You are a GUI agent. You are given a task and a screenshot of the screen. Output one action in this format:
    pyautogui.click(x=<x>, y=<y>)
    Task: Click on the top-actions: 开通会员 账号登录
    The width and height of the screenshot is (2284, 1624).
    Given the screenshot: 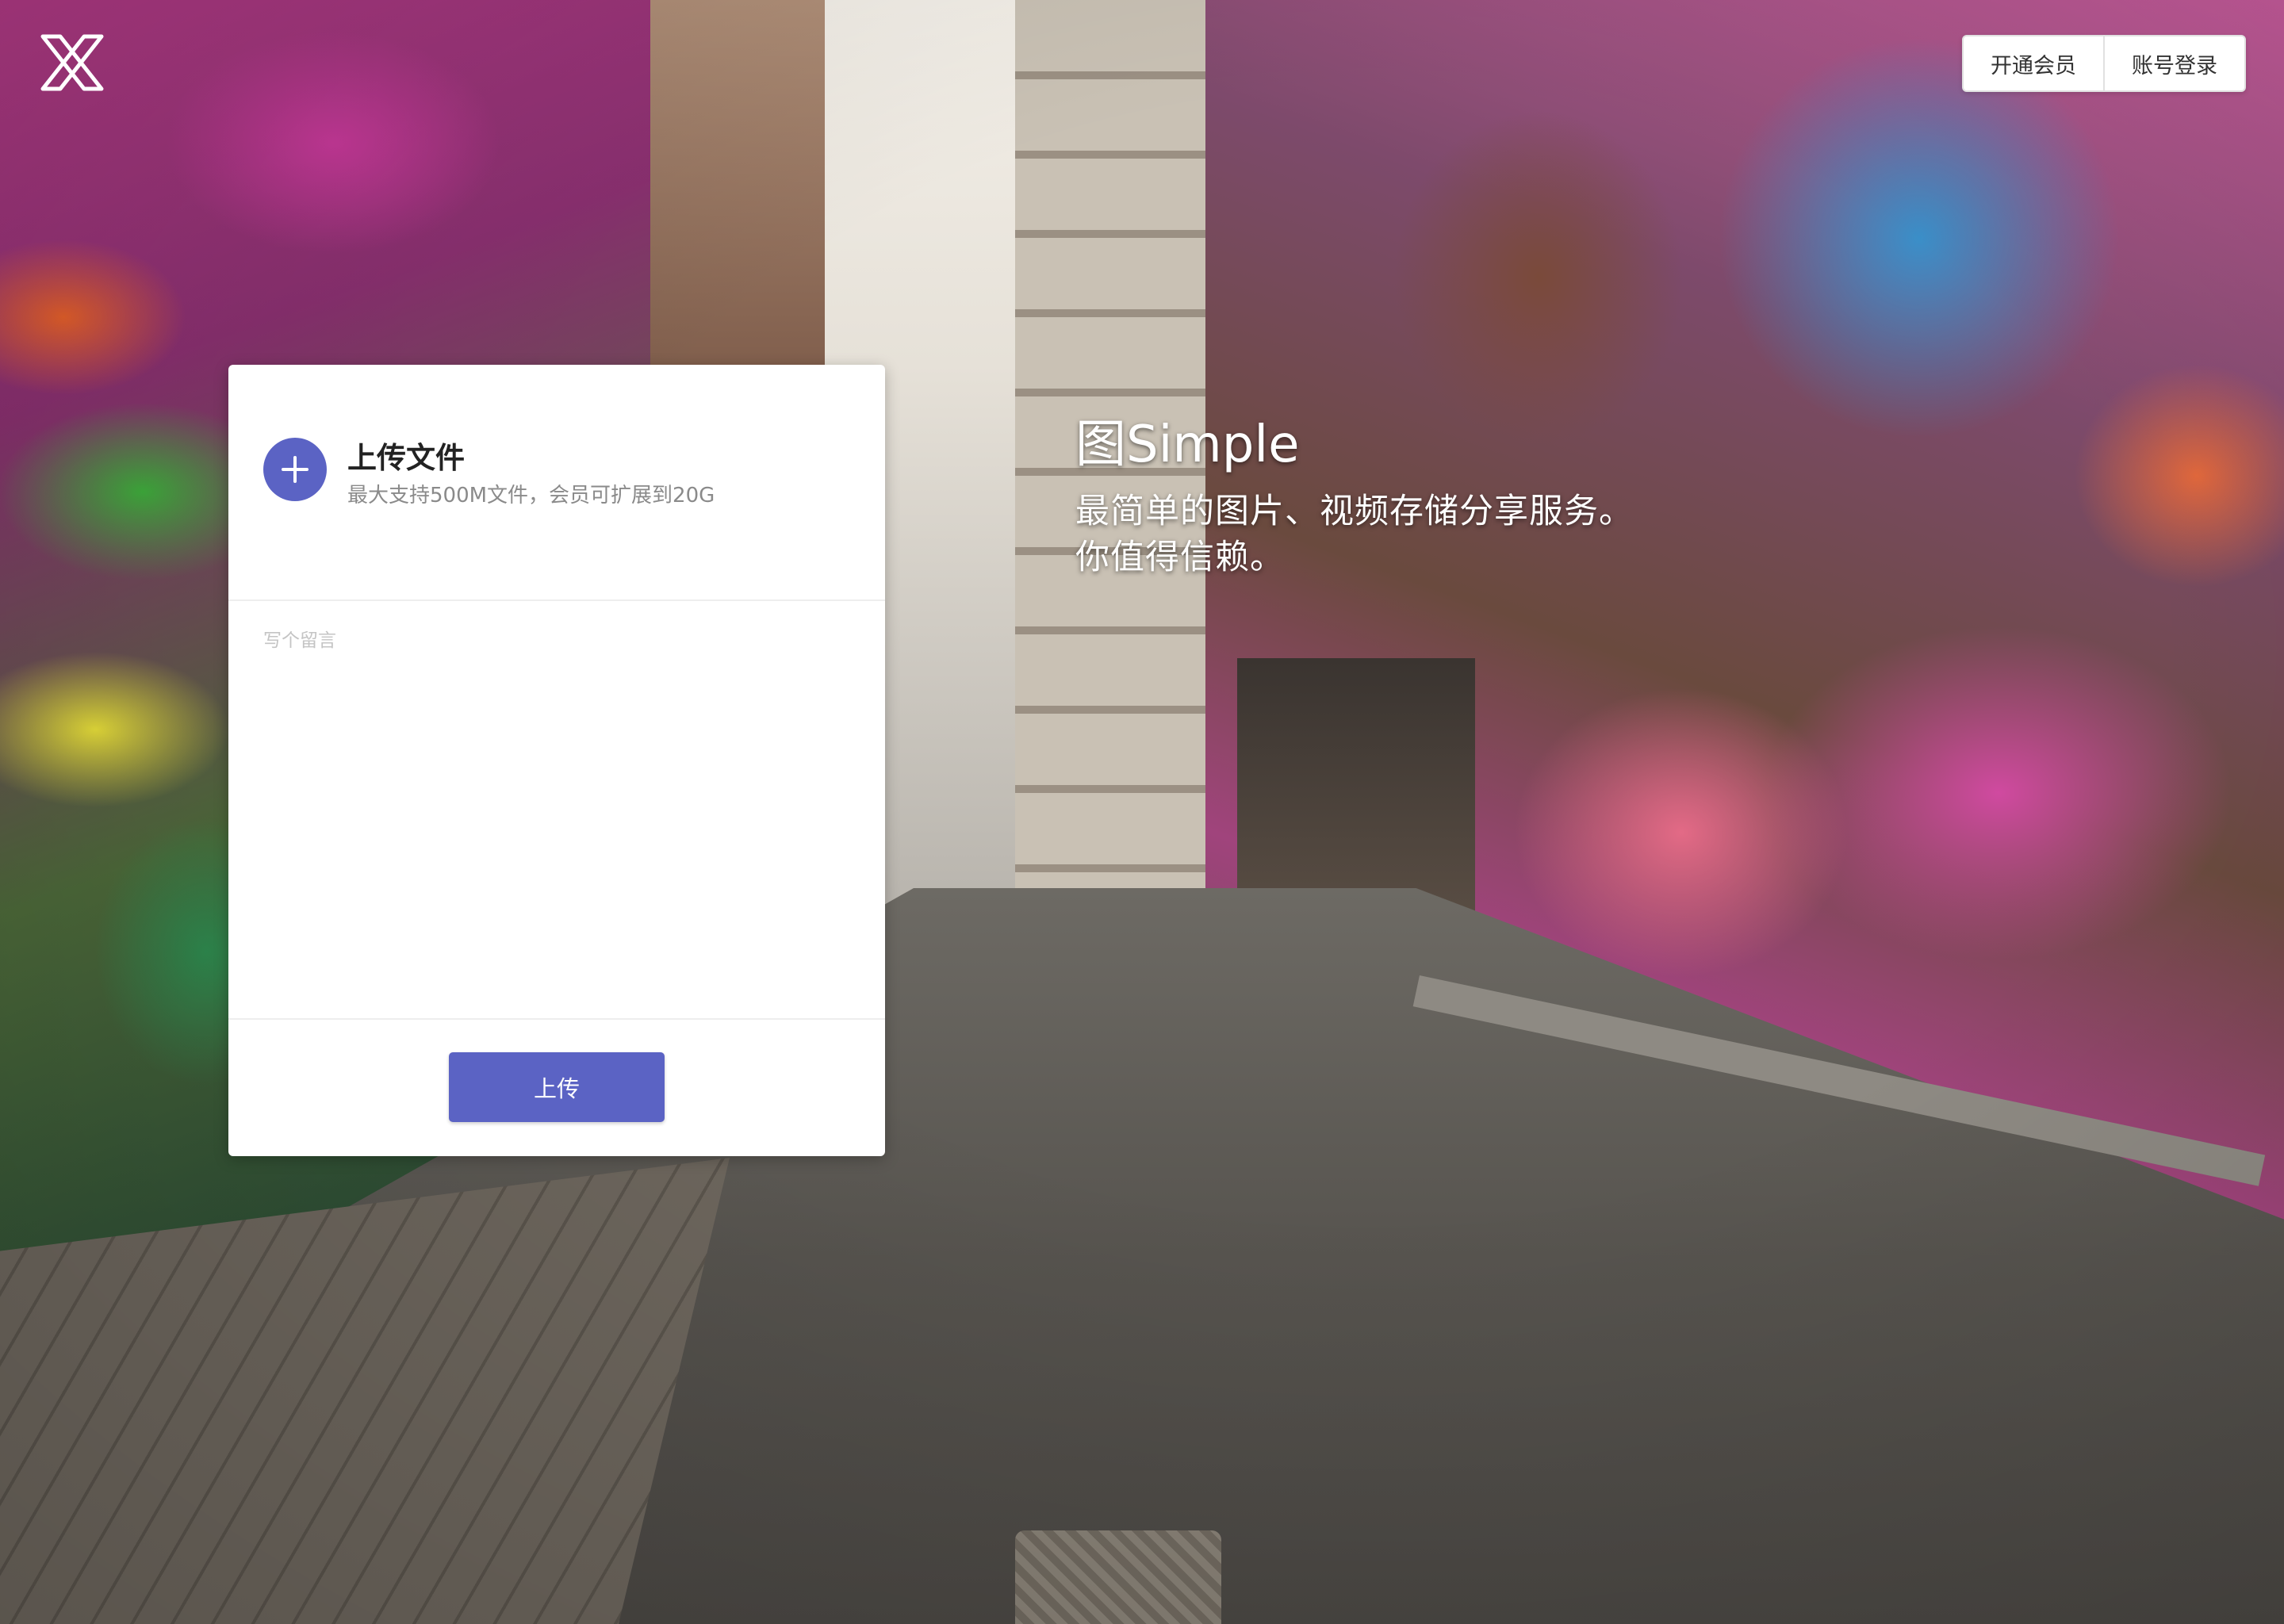 What is the action you would take?
    pyautogui.click(x=2104, y=63)
    